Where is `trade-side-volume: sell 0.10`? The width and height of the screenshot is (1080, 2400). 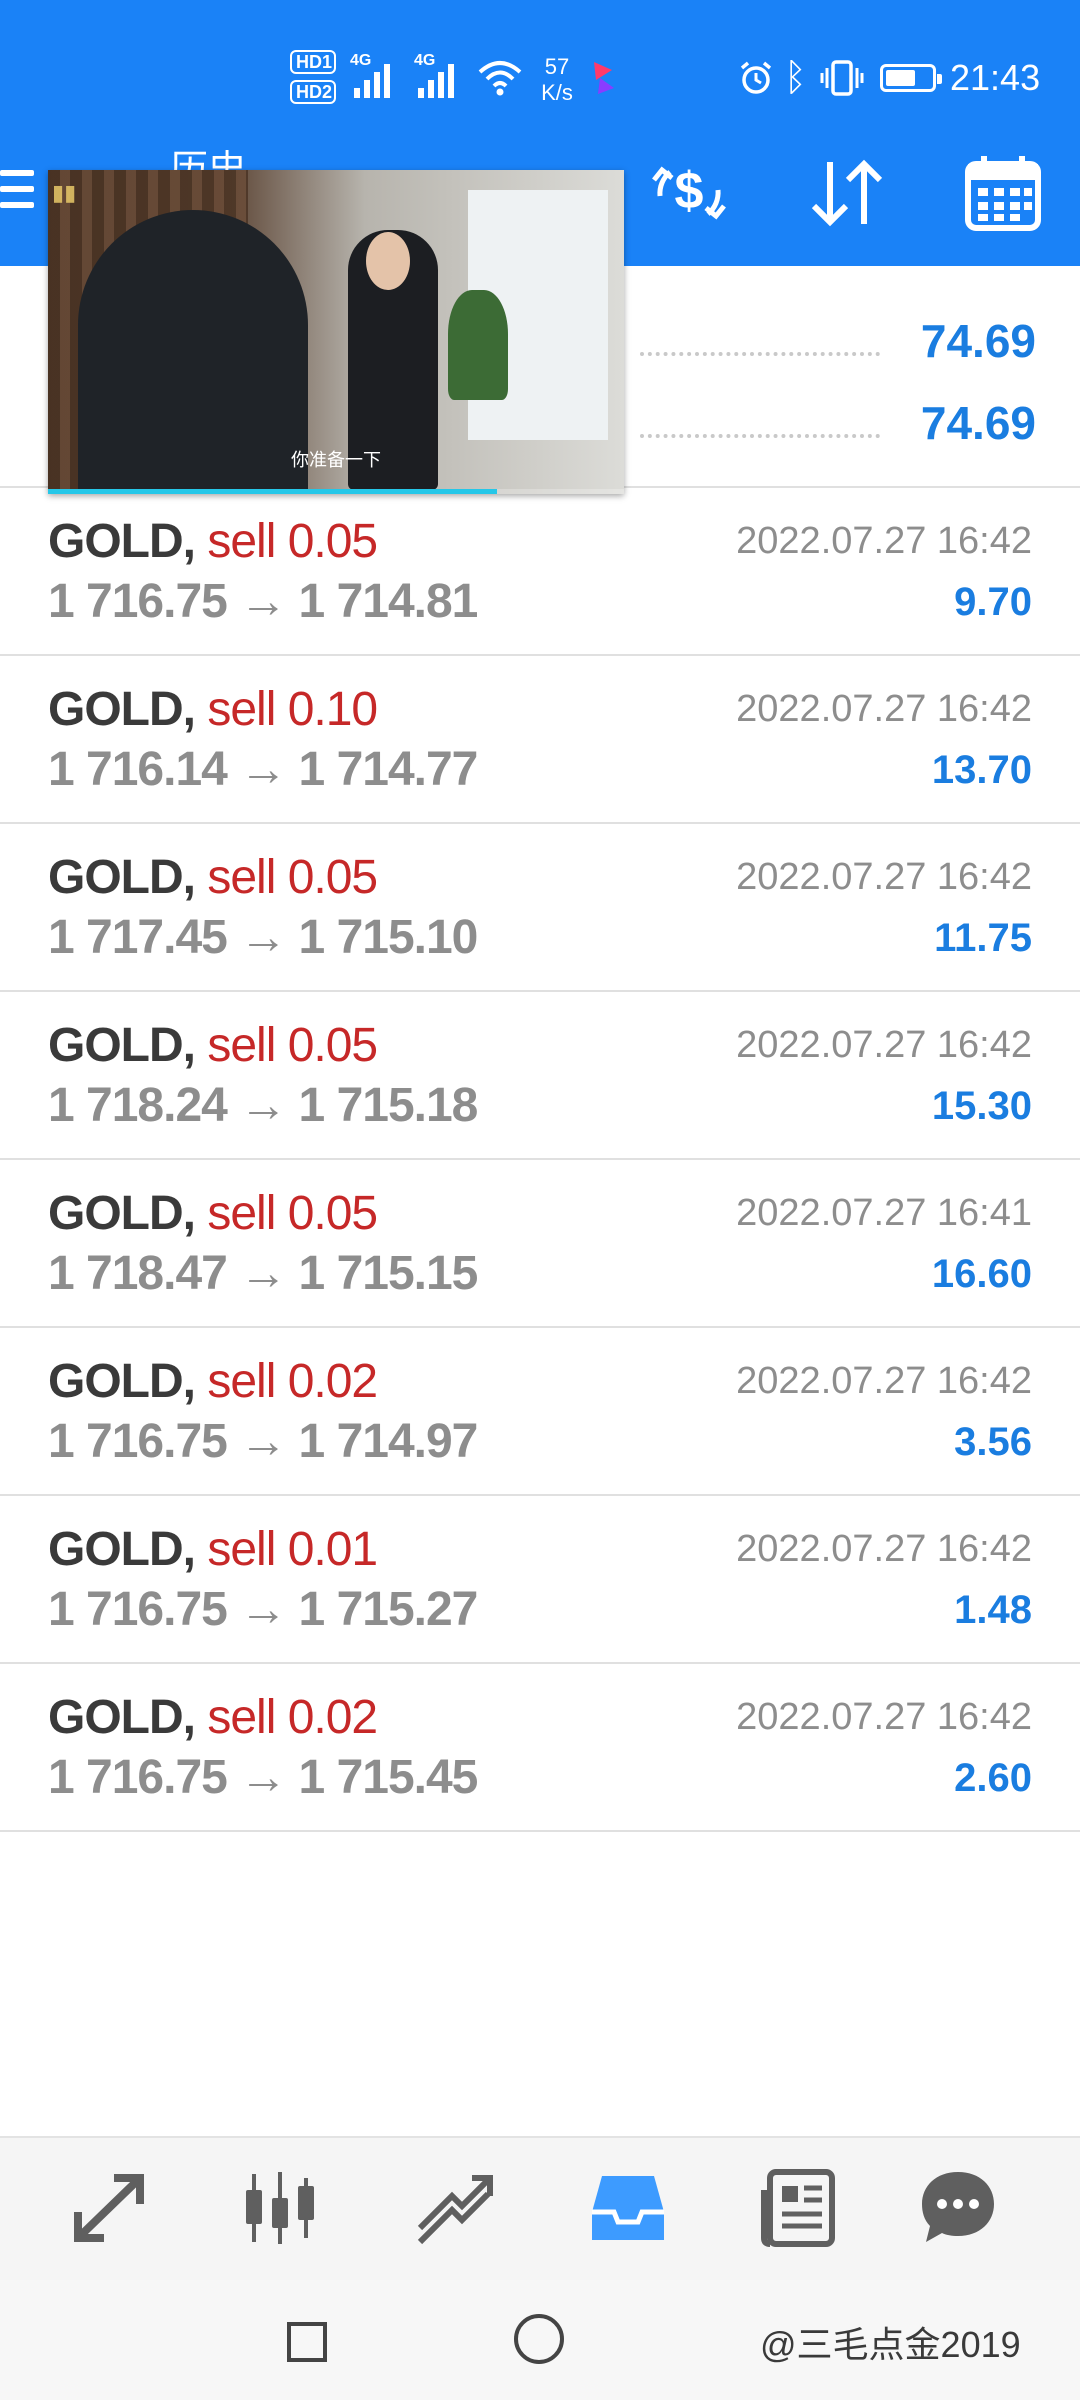 trade-side-volume: sell 0.10 is located at coordinates (292, 709).